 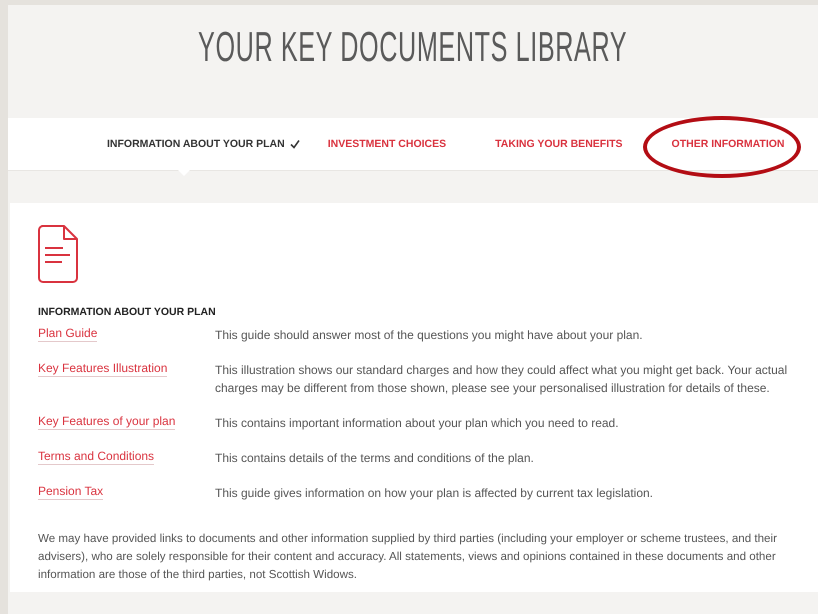 I want to click on document-link: Pension Tax, so click(x=71, y=492).